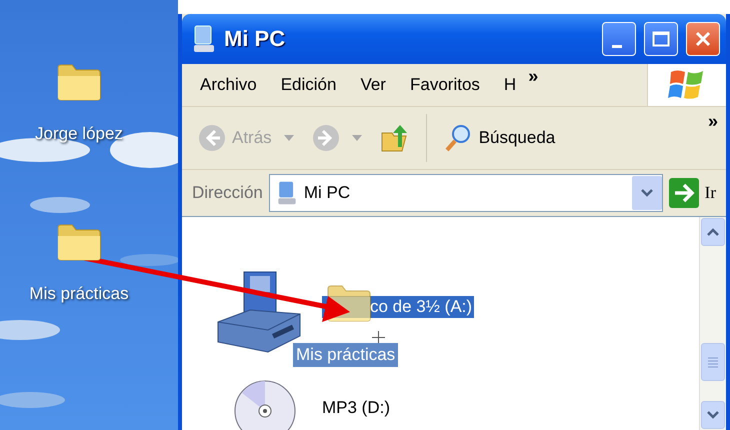  I want to click on close-button, so click(703, 39).